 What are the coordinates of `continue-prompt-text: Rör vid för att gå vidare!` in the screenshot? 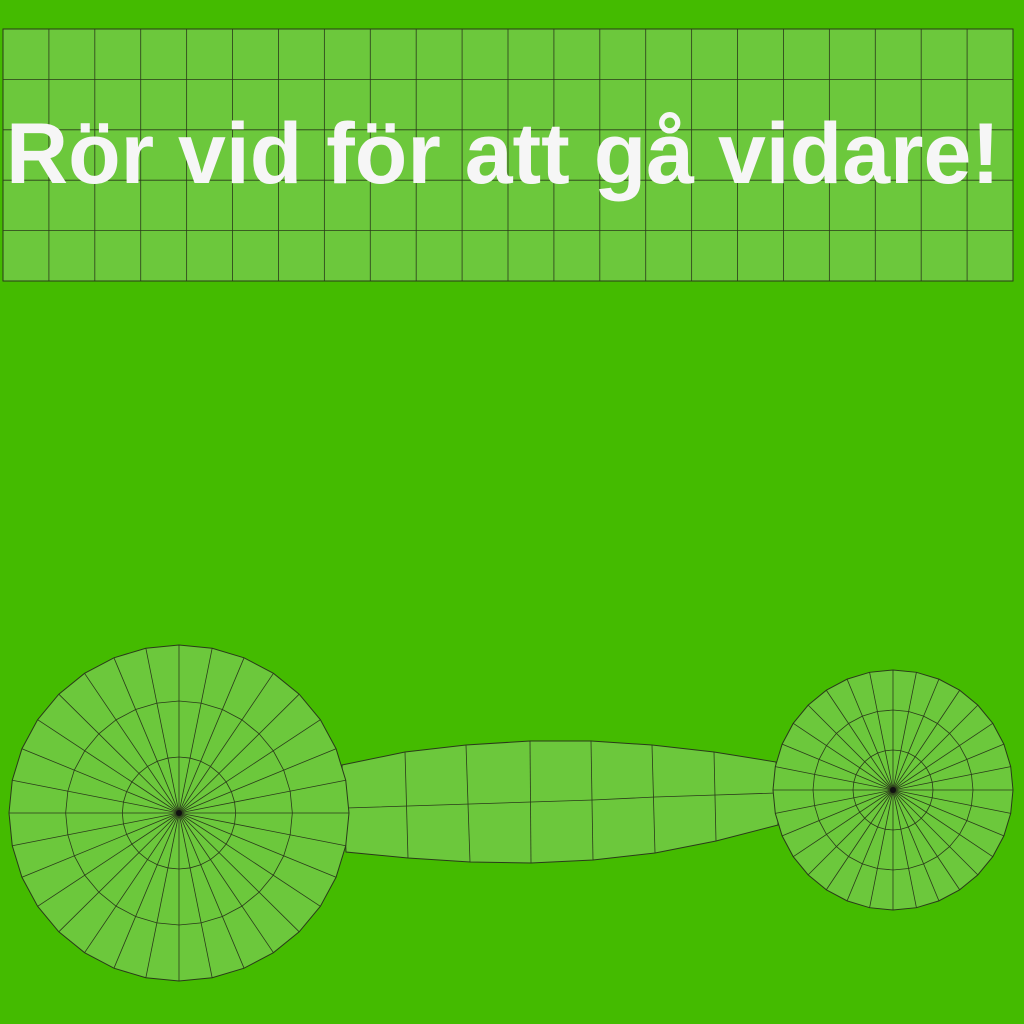 It's located at (503, 154).